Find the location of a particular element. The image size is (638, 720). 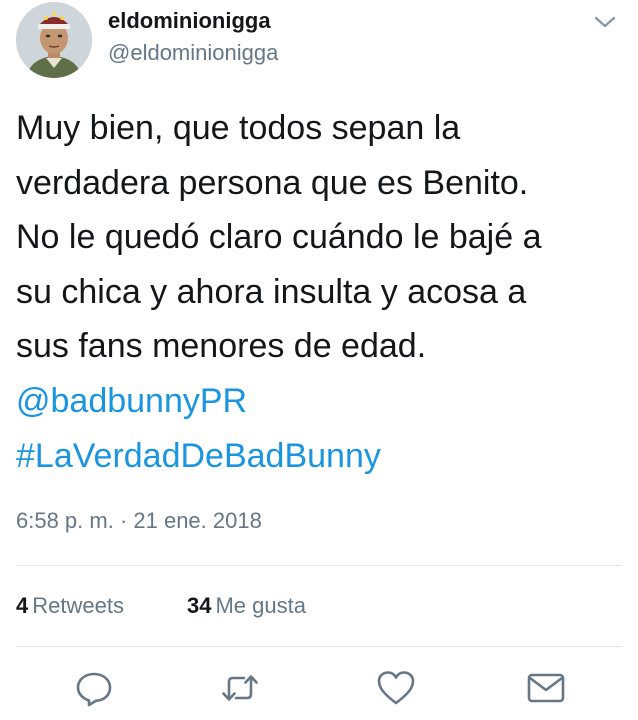

retweet-icon is located at coordinates (240, 688).